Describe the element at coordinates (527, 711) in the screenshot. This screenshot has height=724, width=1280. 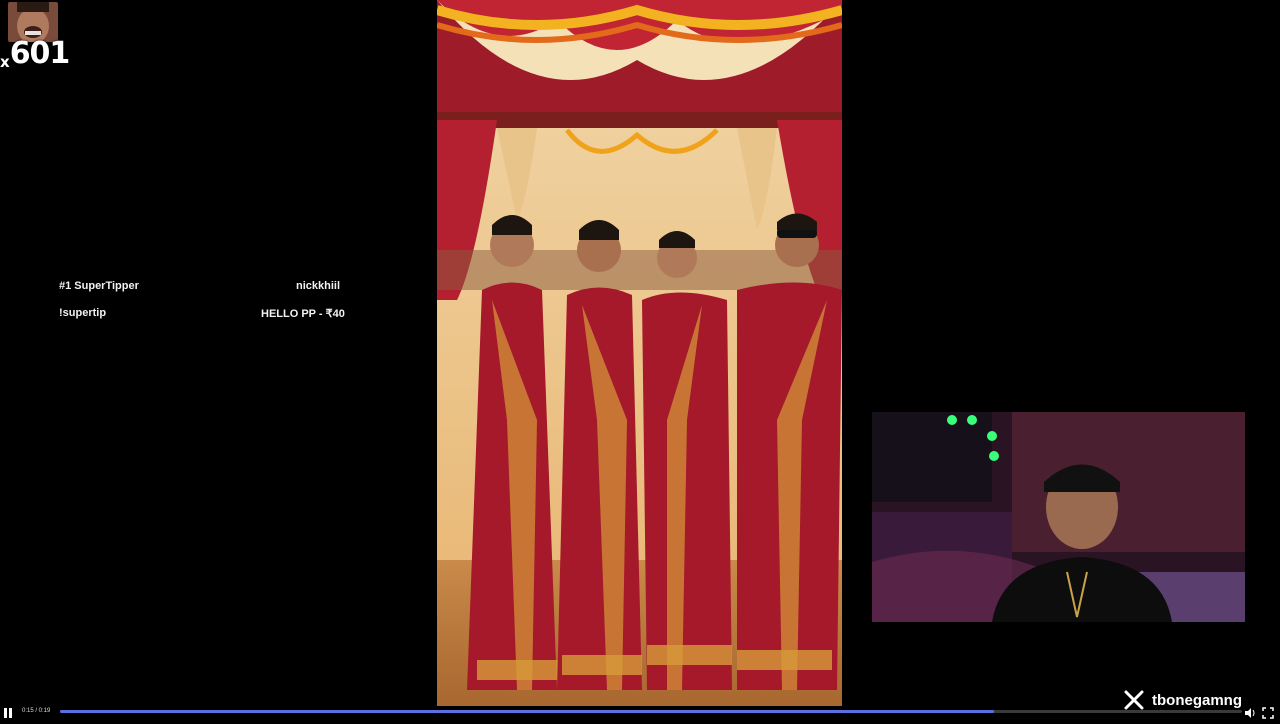
I see `progress-fill` at that location.